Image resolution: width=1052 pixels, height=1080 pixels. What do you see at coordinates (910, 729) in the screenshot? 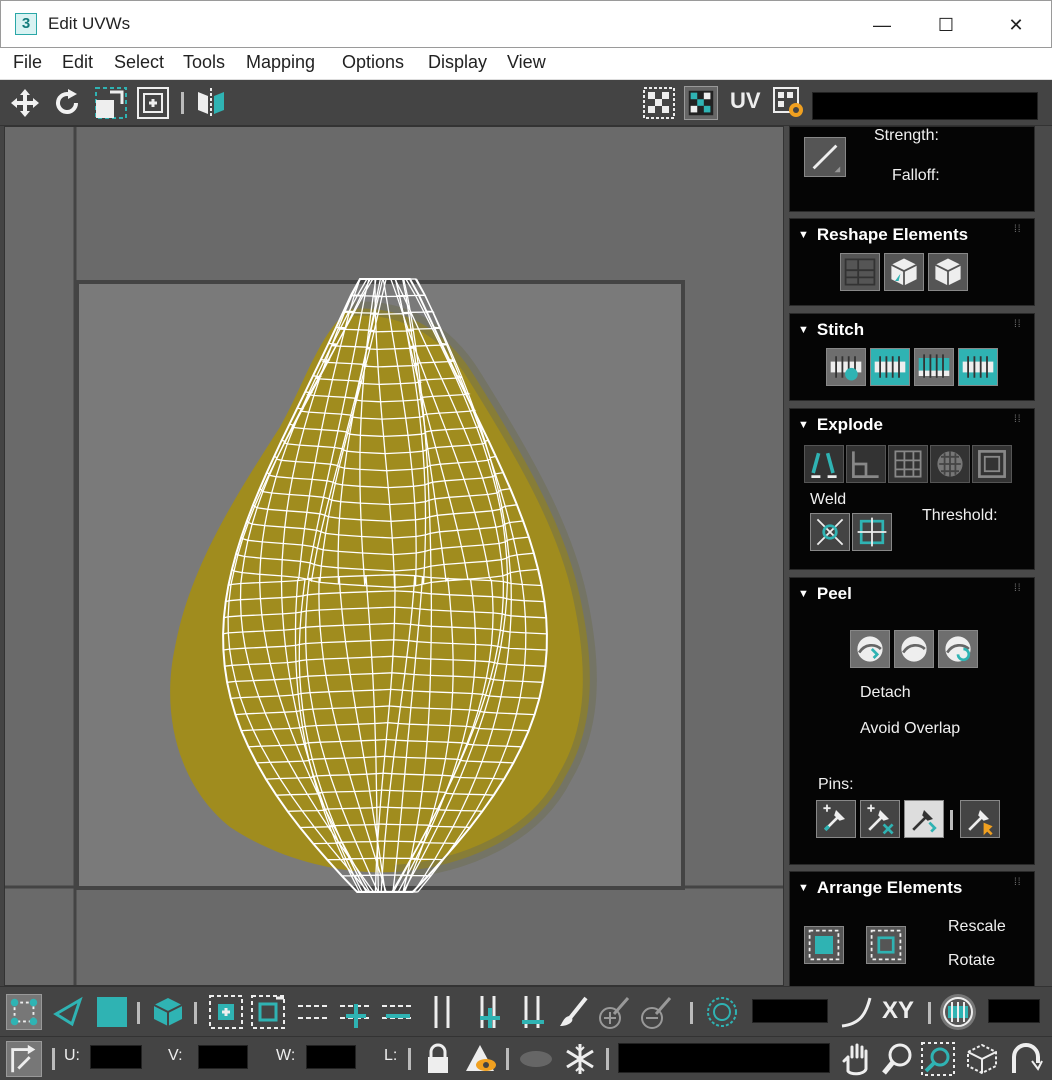
I see `avoid-overlap-label: Avoid Overlap` at bounding box center [910, 729].